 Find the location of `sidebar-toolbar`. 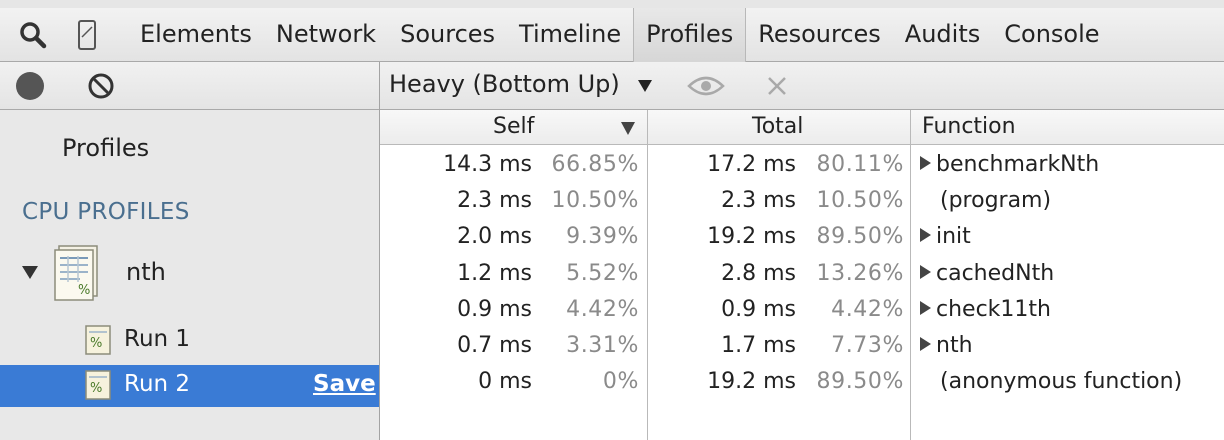

sidebar-toolbar is located at coordinates (189, 86).